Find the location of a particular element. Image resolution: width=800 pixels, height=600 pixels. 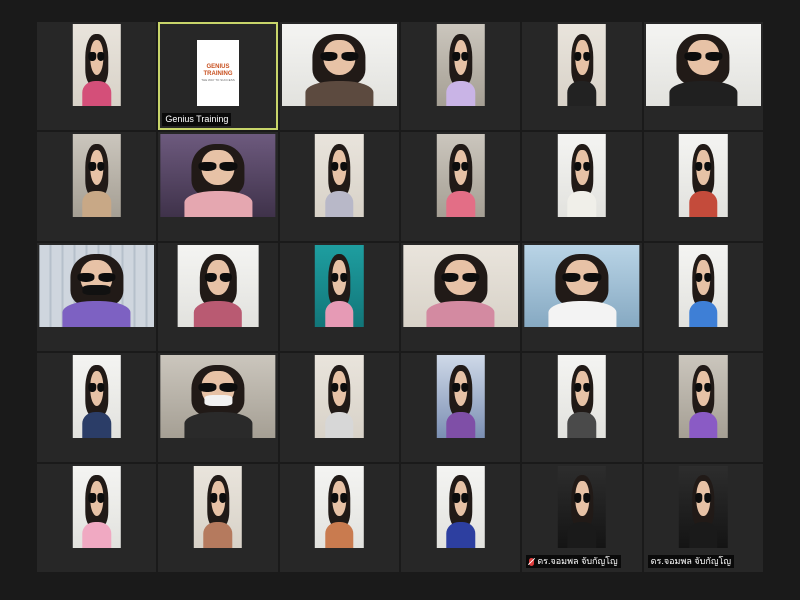

participant-name-label: ดร.จอมพล จับกัญโญ is located at coordinates (573, 561).